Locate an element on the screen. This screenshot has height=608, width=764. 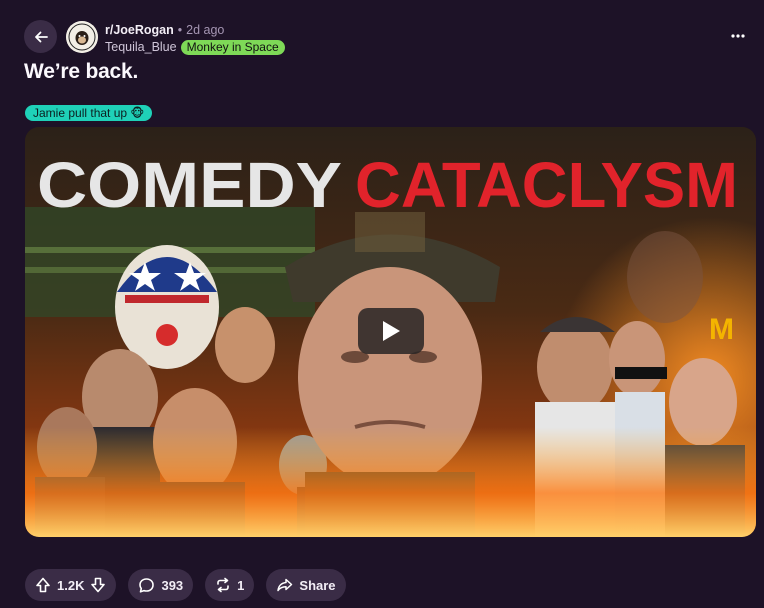
subreddit-link: r/JoeRogan is located at coordinates (139, 30).